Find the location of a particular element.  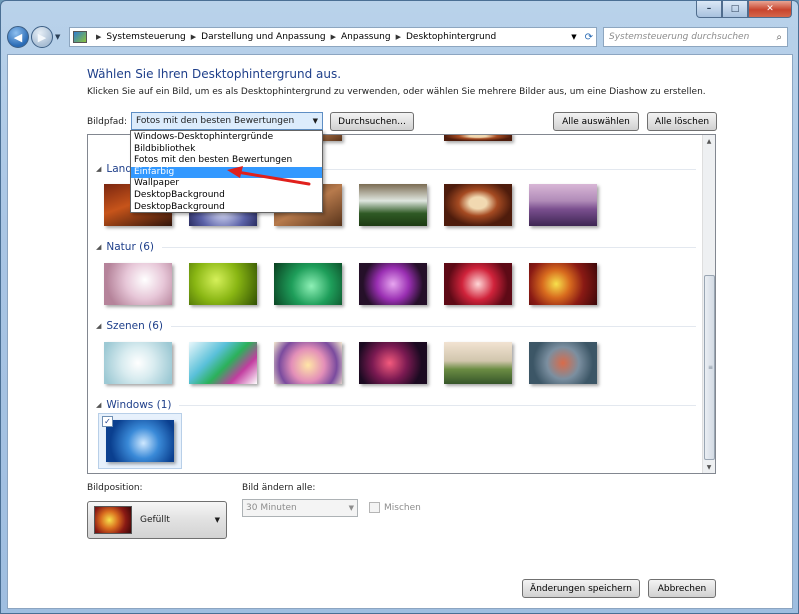

group-natur: ◢ Natur (6) is located at coordinates (396, 247).